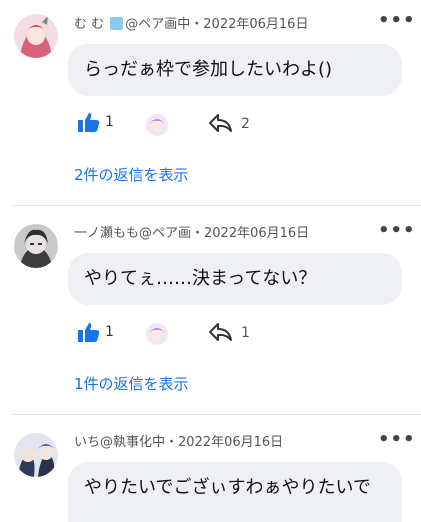 The width and height of the screenshot is (421, 522). What do you see at coordinates (233, 334) in the screenshot?
I see `reply-button: 1` at bounding box center [233, 334].